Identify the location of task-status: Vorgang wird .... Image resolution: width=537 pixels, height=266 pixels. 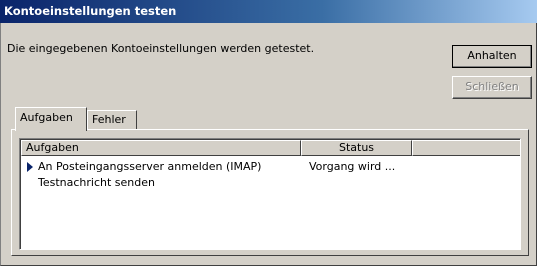
(352, 166).